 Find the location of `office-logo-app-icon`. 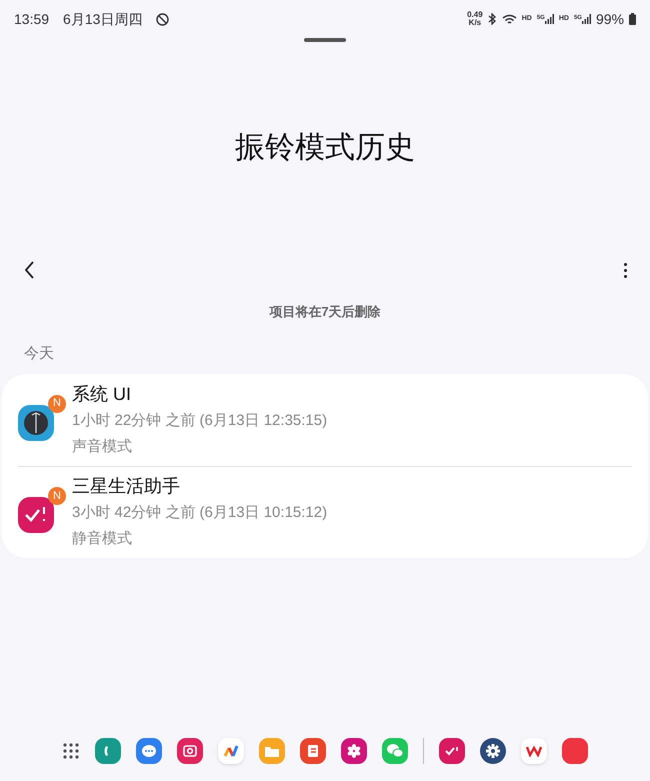

office-logo-app-icon is located at coordinates (534, 751).